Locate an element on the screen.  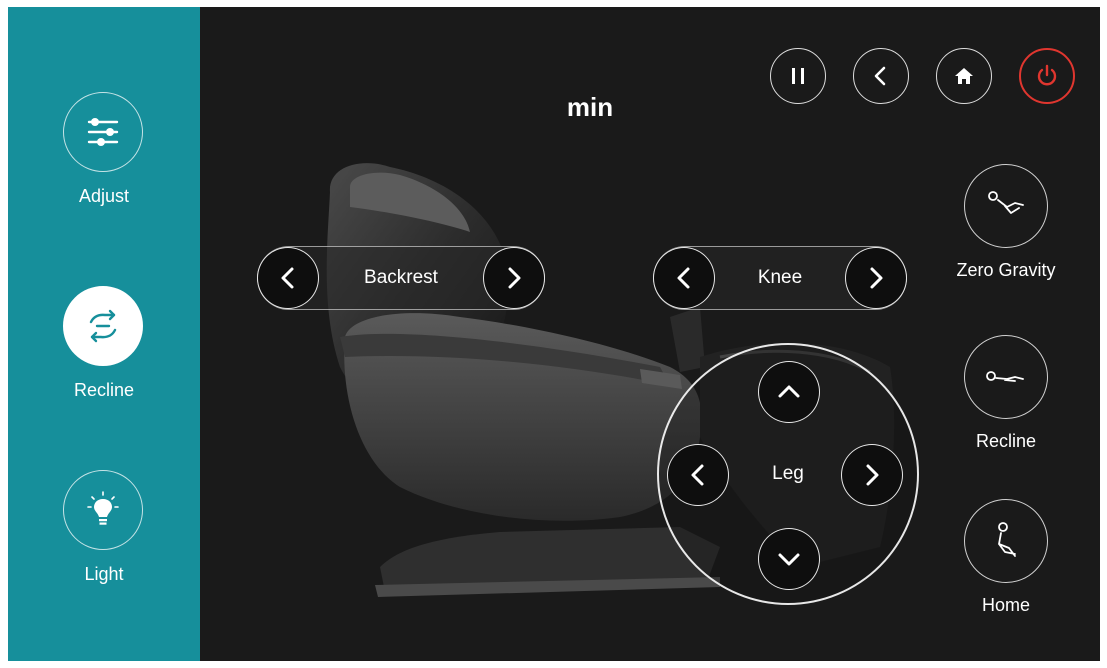
leg-down-button is located at coordinates (789, 559).